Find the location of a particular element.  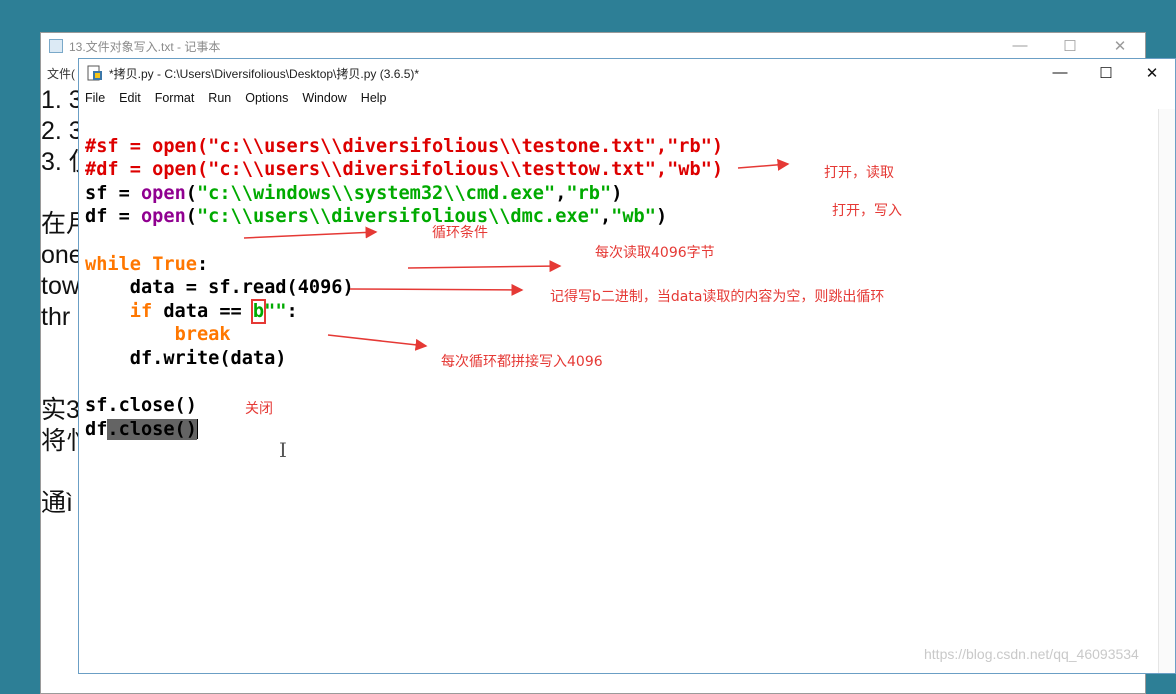

notepad-title: 13.文件对象写入.txt - 记事本 is located at coordinates (145, 46).